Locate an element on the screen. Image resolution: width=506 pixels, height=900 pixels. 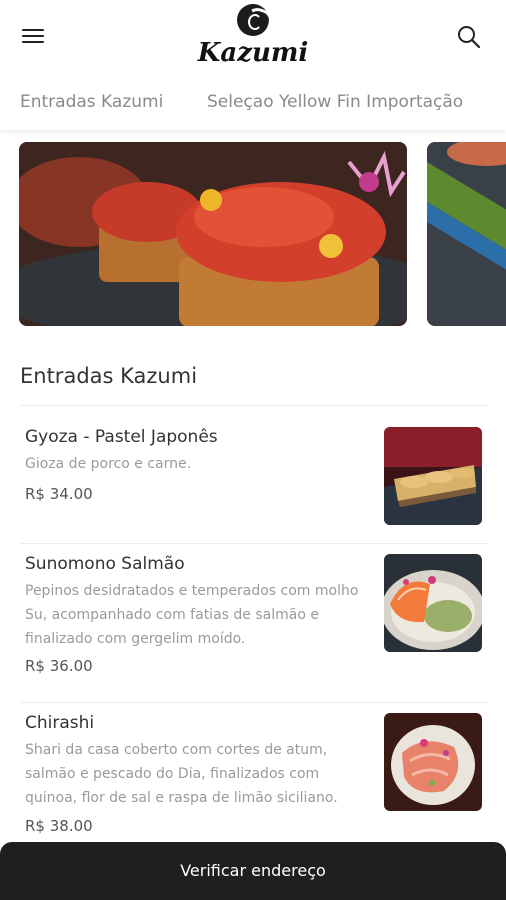
brand-name: Kazumi is located at coordinates (253, 53).